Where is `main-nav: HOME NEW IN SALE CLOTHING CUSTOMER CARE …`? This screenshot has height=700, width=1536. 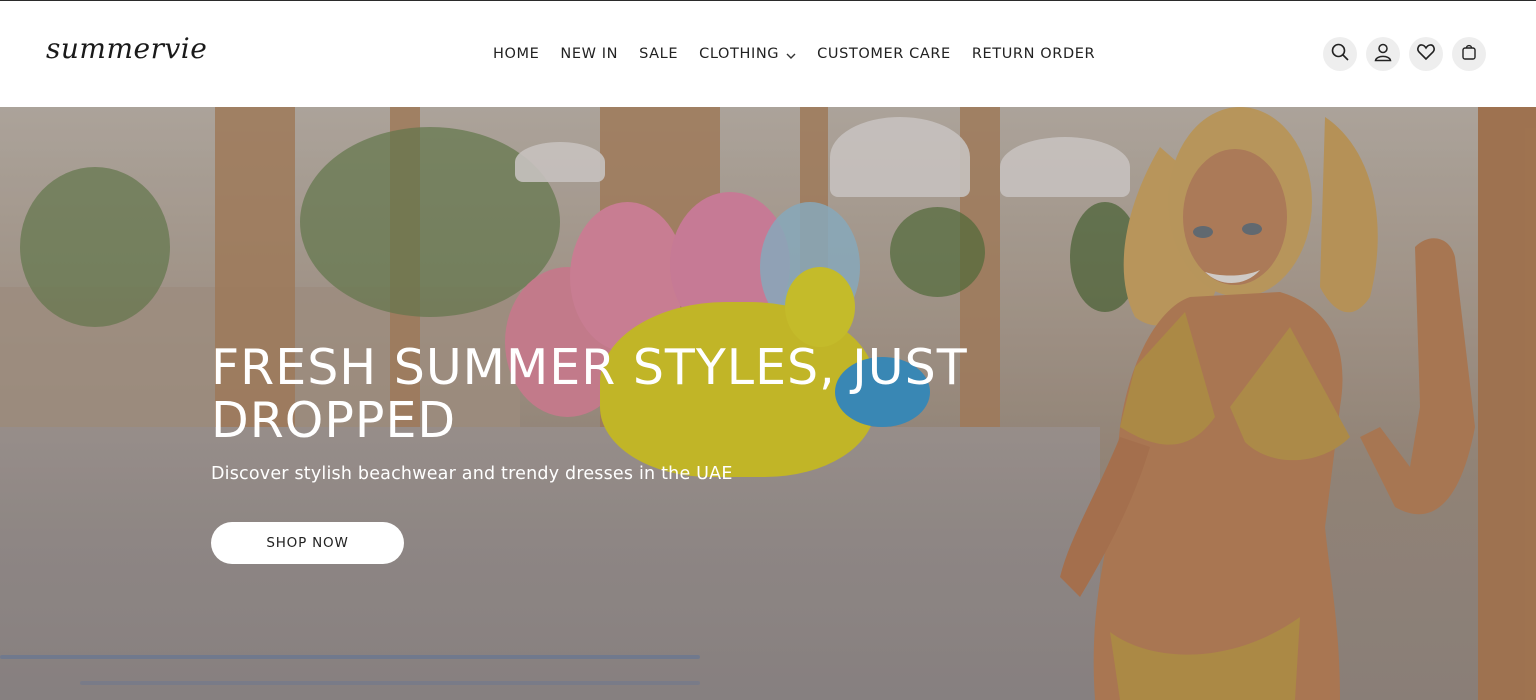
main-nav: HOME NEW IN SALE CLOTHING CUSTOMER CARE … is located at coordinates (794, 54).